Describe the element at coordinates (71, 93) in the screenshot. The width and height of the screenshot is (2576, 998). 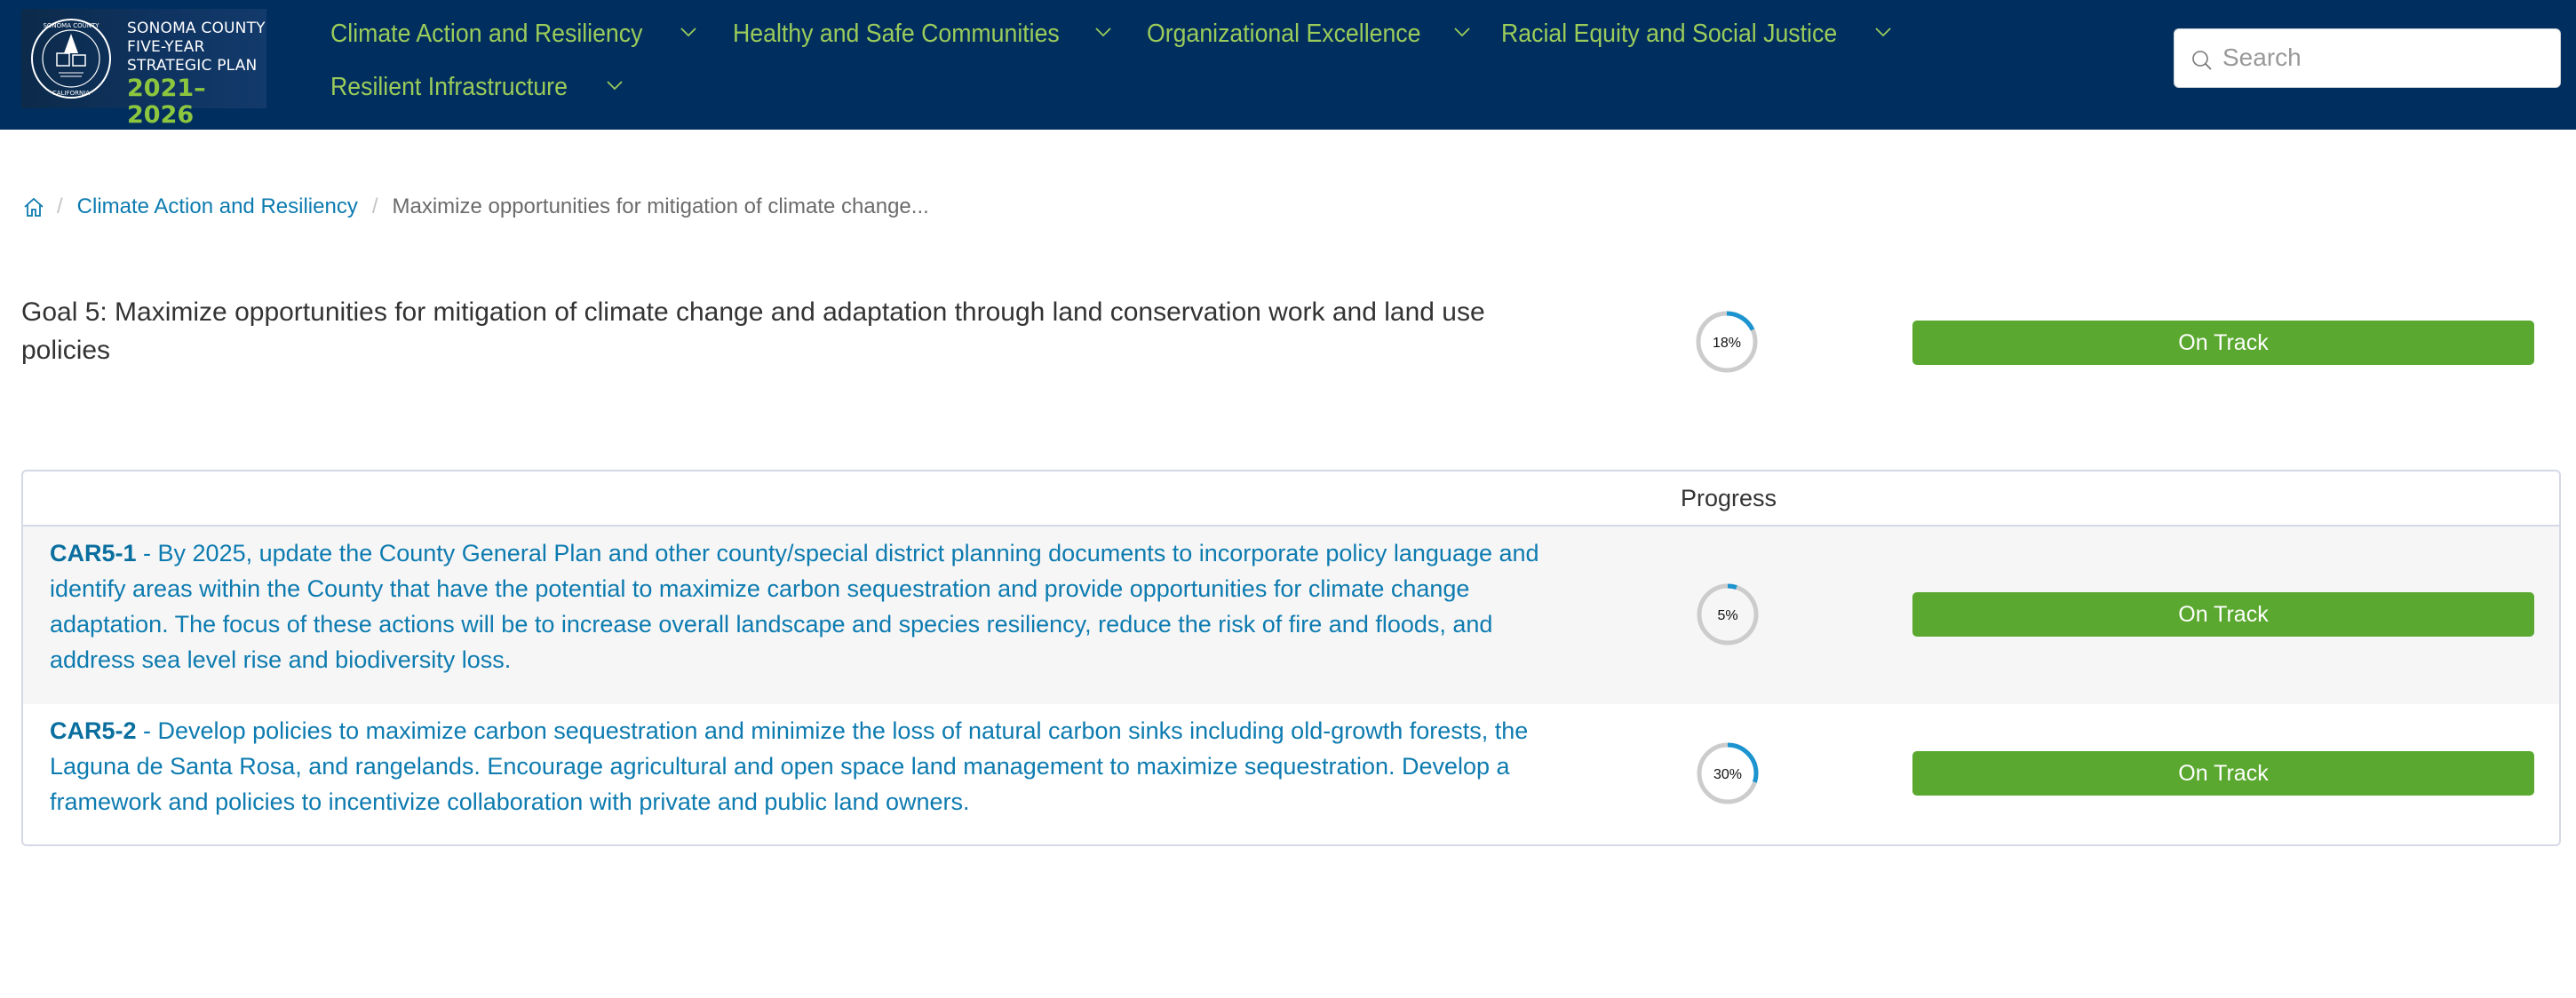
I see `svg-text: CALIFORNIA` at that location.